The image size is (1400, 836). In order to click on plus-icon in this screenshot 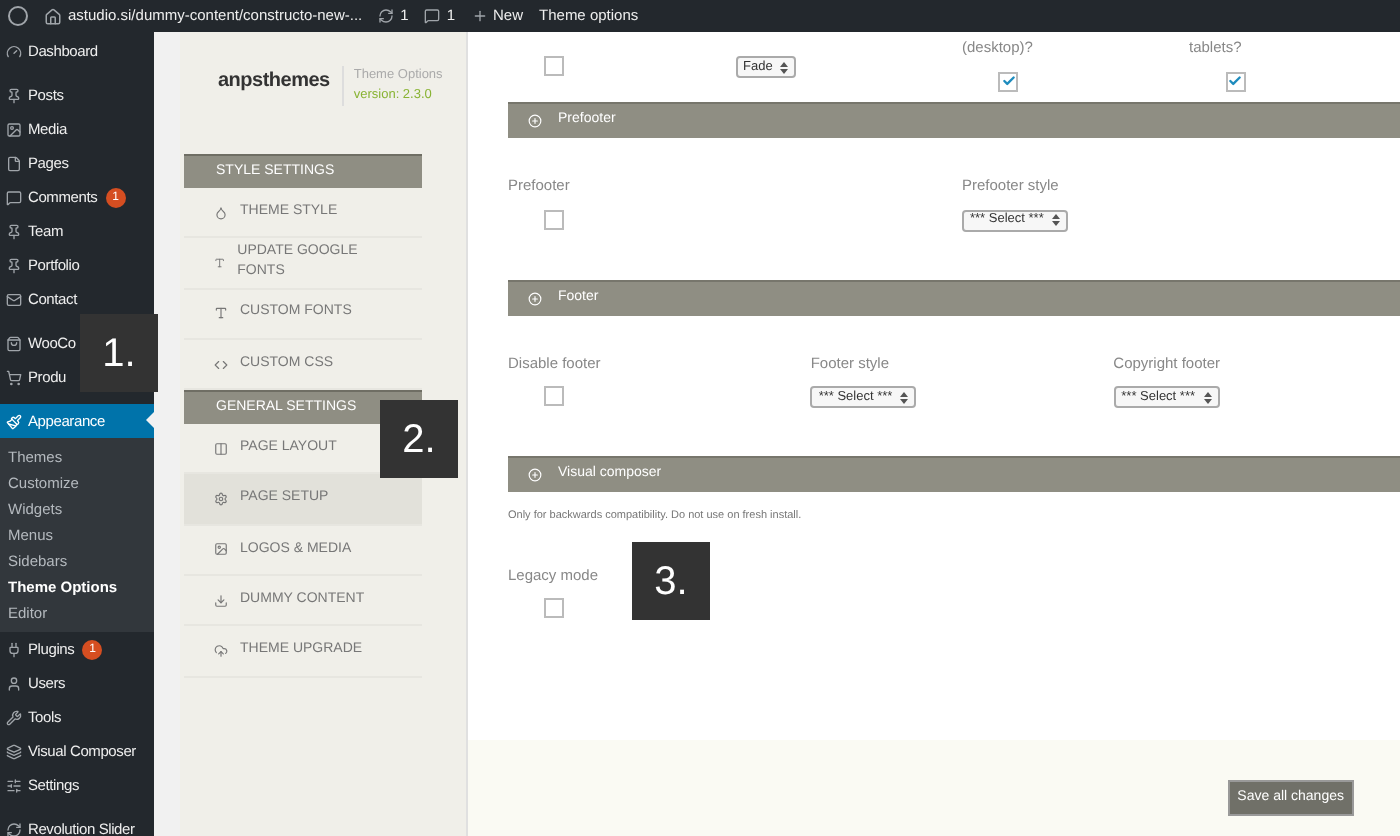, I will do `click(479, 16)`.